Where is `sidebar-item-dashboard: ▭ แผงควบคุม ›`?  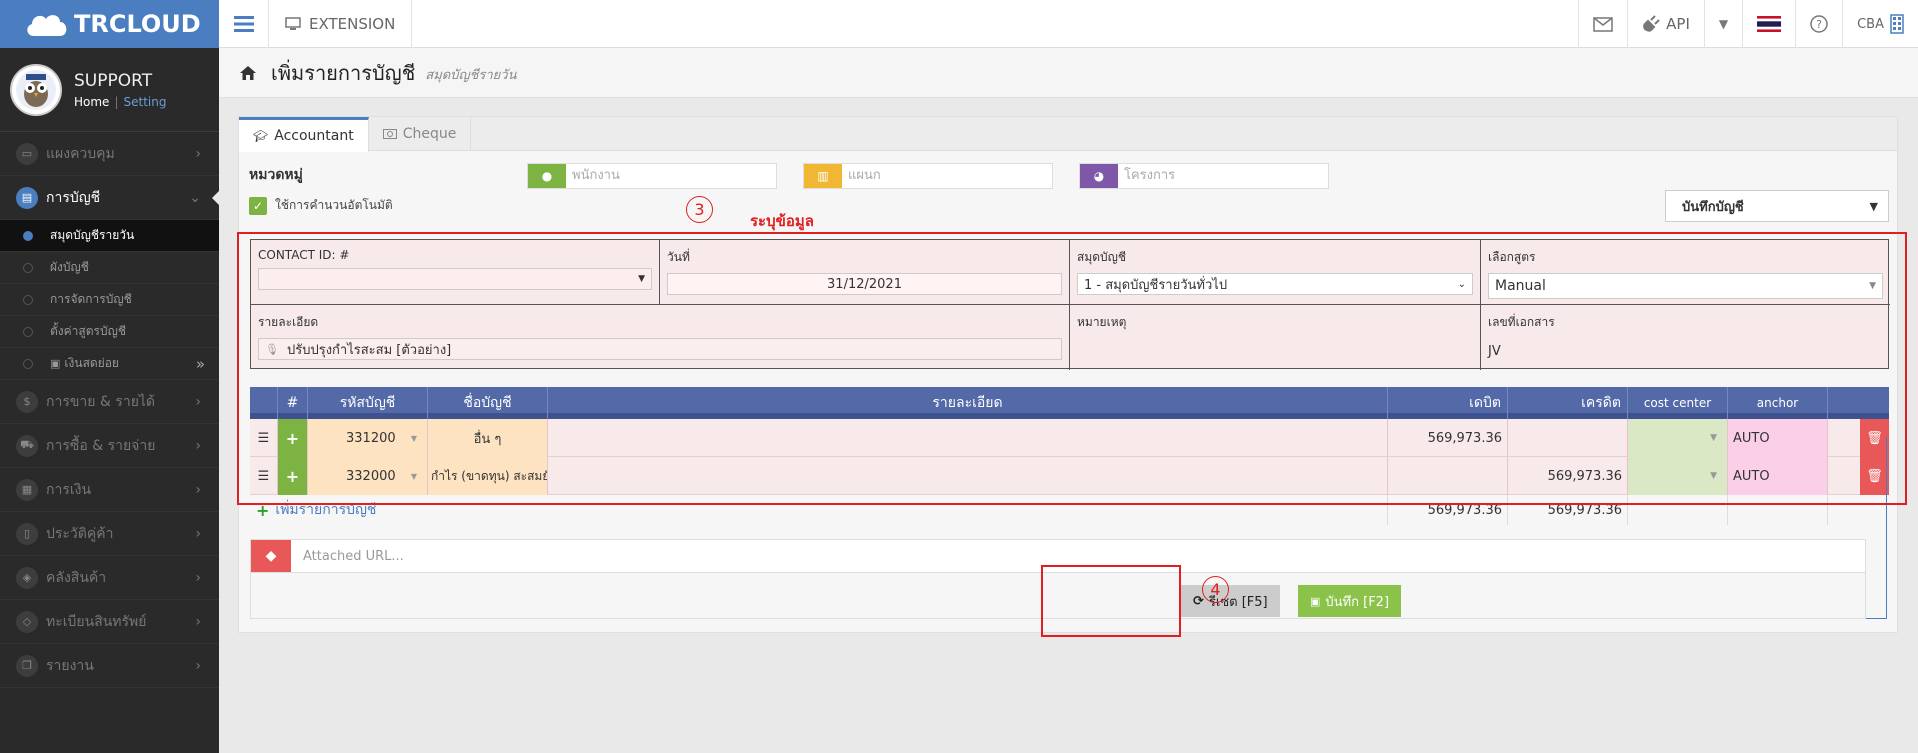
sidebar-item-dashboard: ▭ แผงควบคุม › is located at coordinates (109, 154).